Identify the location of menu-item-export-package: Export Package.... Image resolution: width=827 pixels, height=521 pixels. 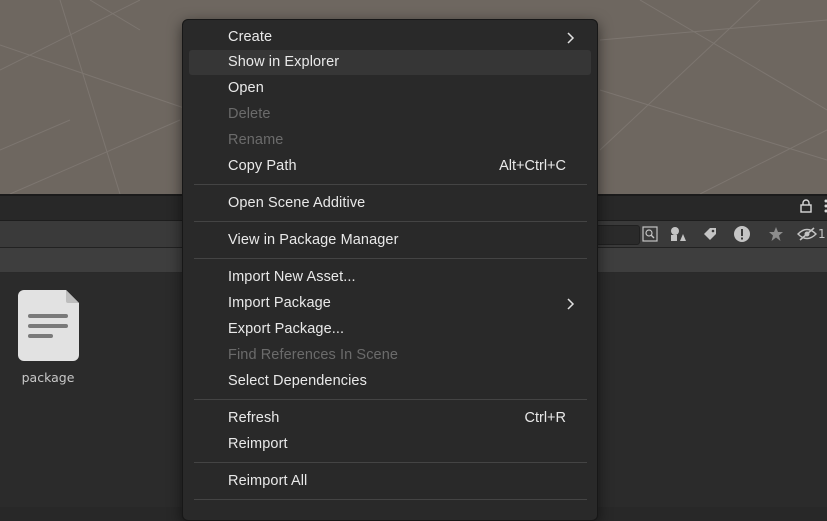
(390, 329).